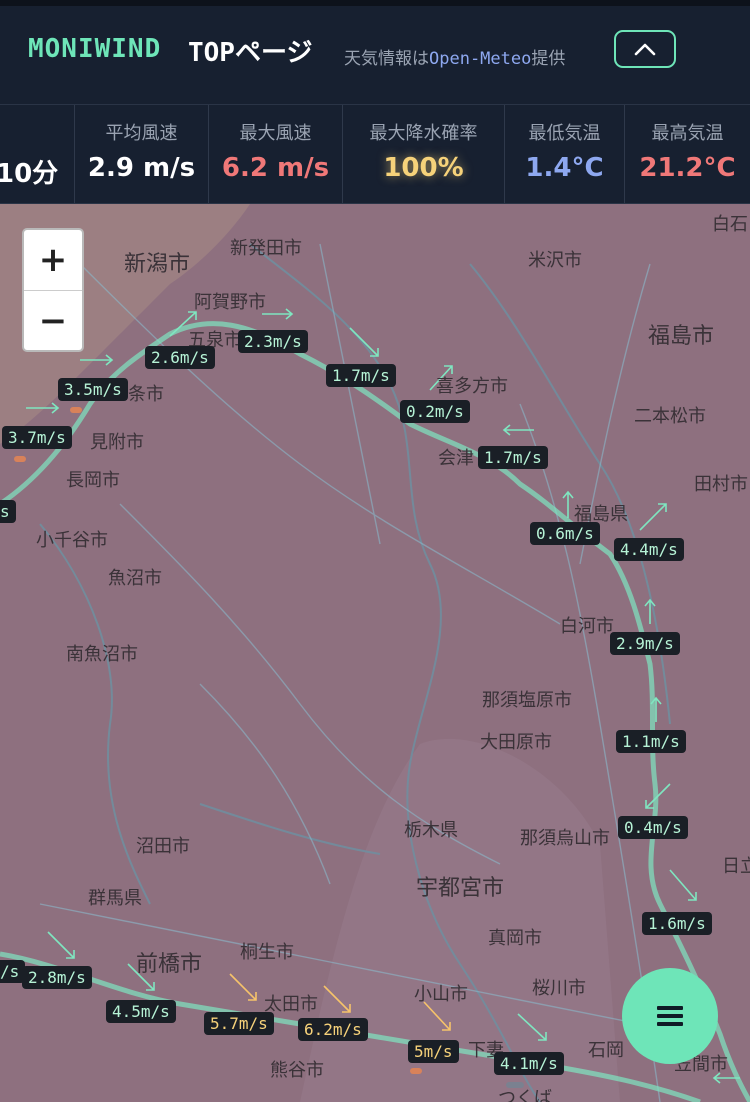  I want to click on wind-label: 0.6m/s, so click(565, 533).